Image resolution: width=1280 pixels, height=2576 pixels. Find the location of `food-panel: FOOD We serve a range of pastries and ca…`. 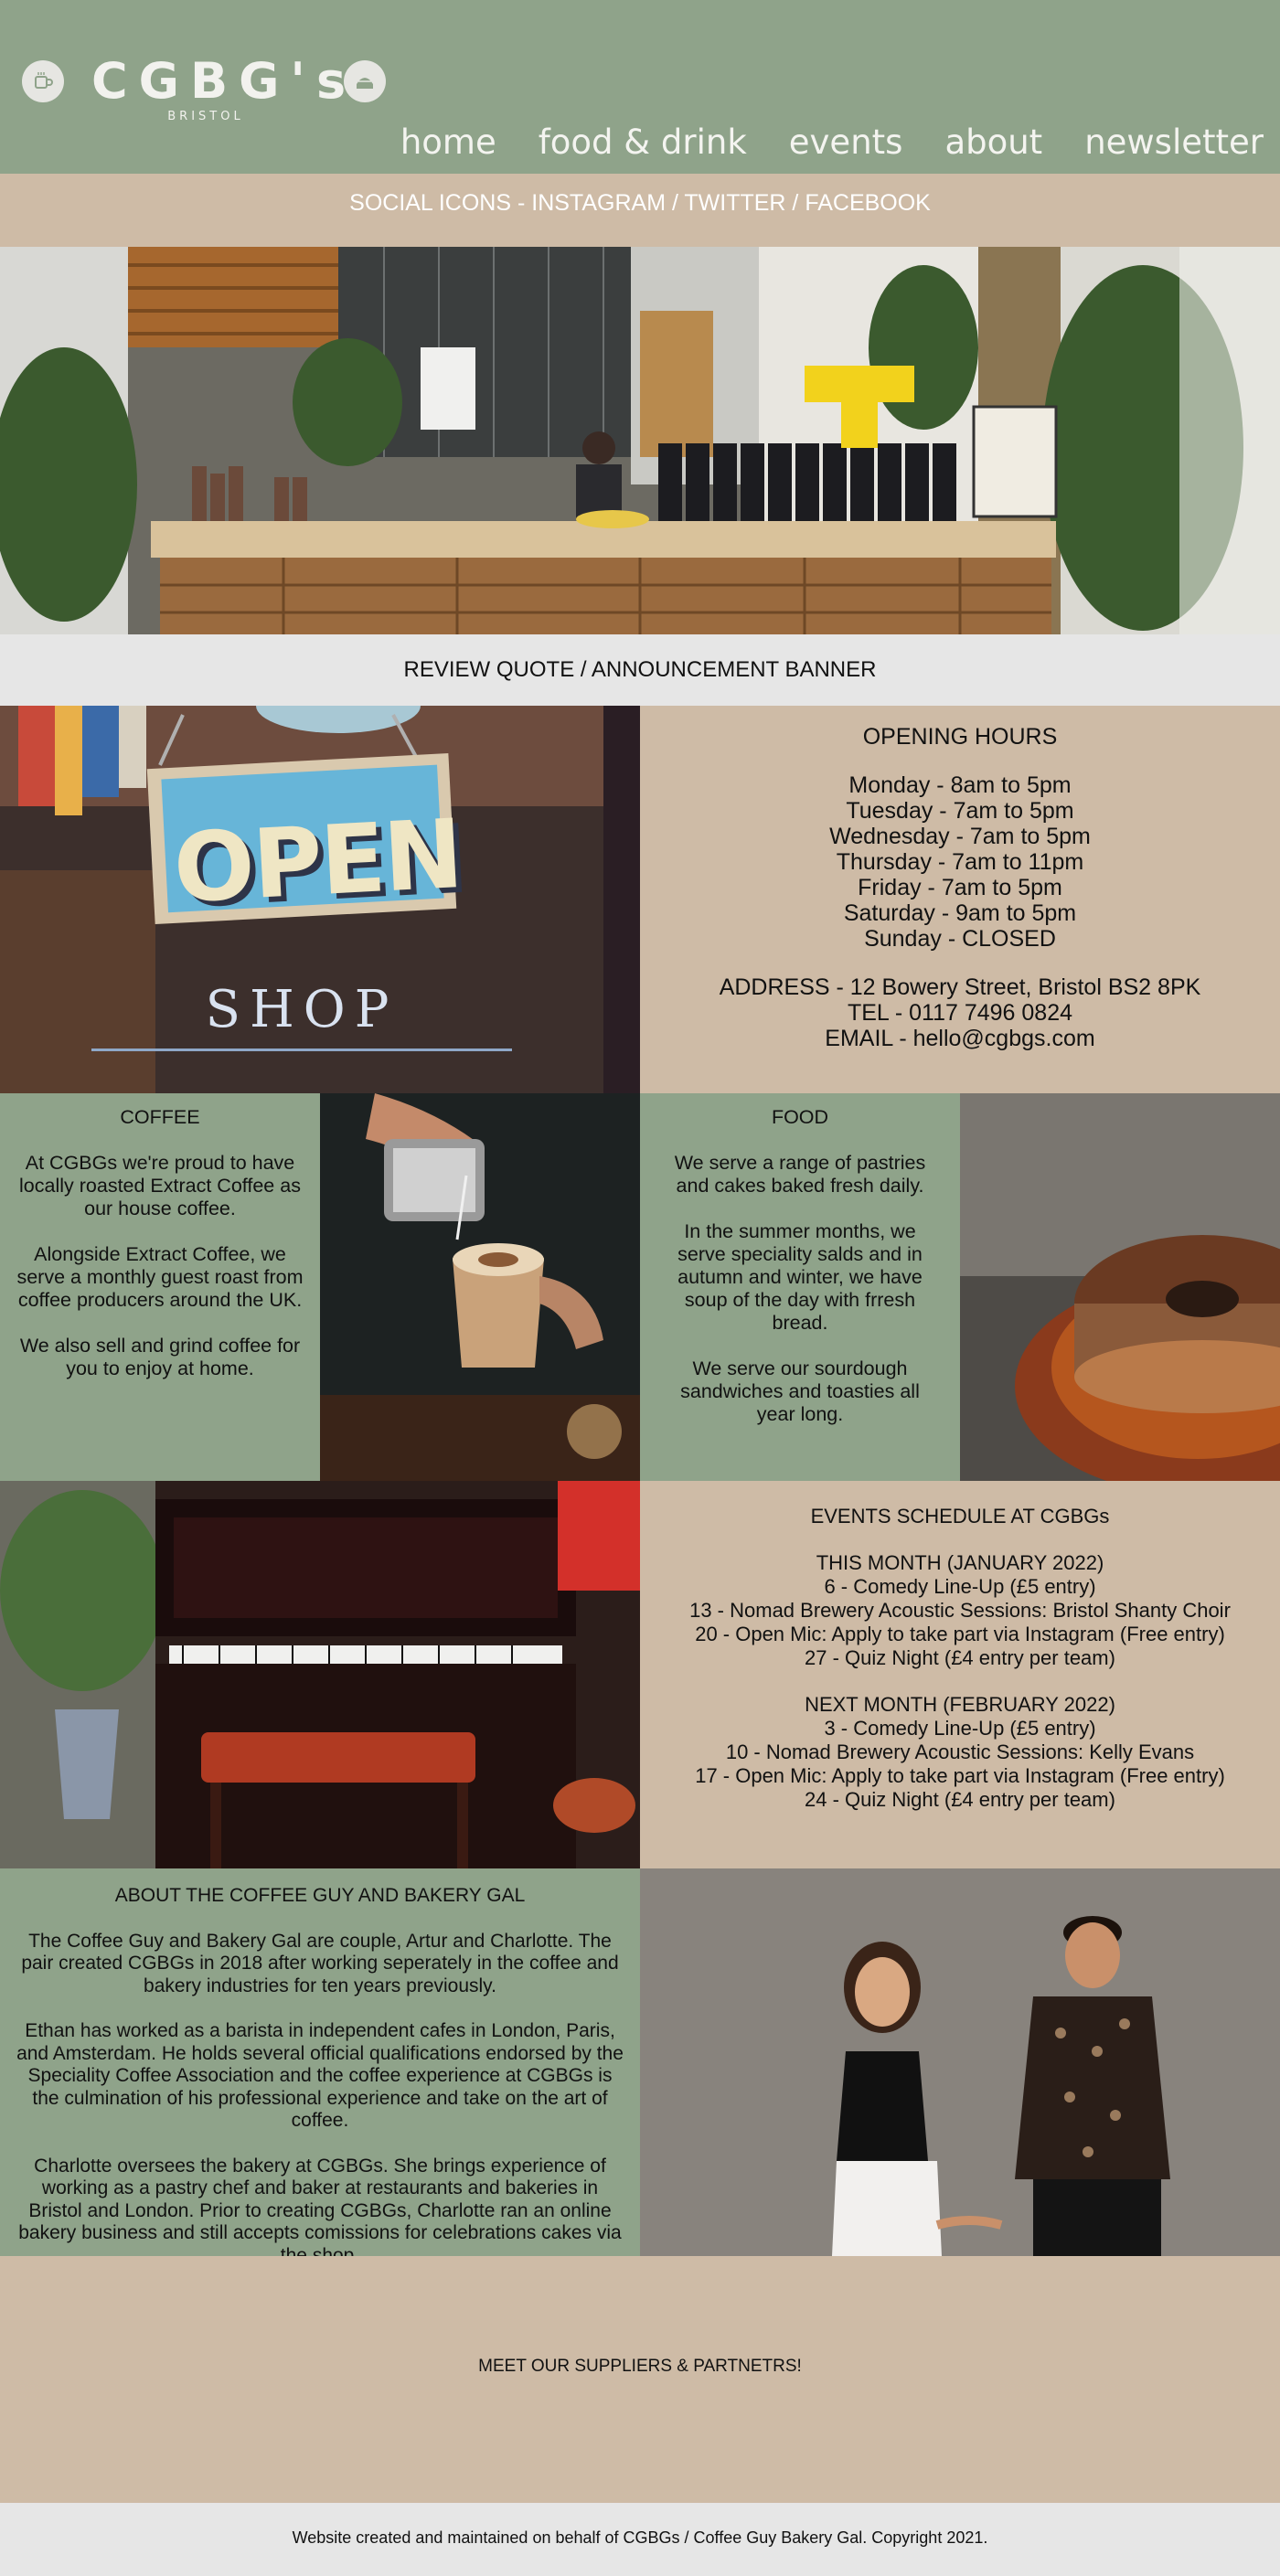

food-panel: FOOD We serve a range of pastries and ca… is located at coordinates (800, 1287).